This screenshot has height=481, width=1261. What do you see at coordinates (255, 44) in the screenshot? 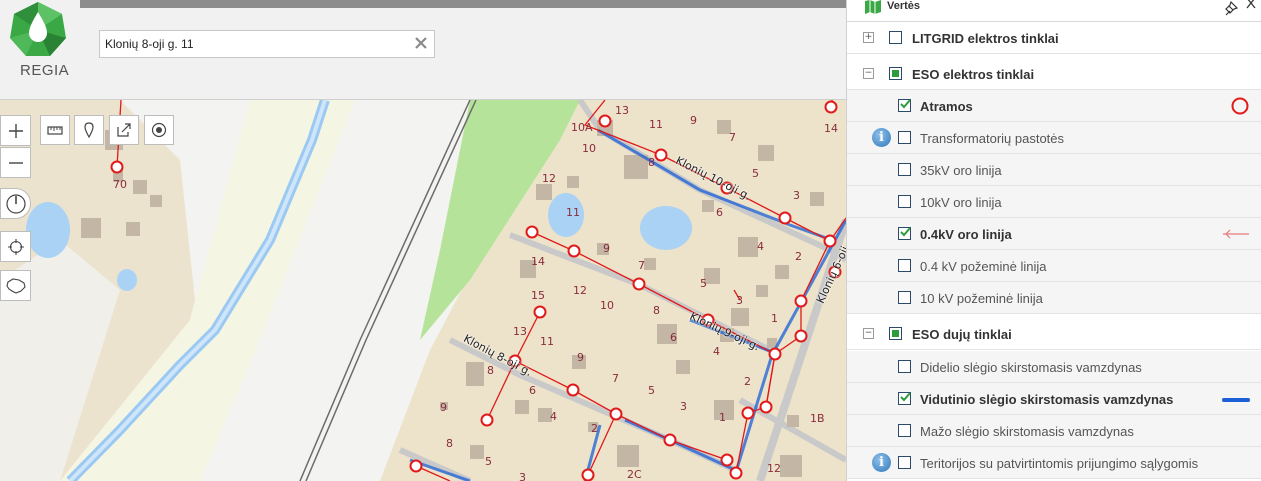
I see `address-search-input` at bounding box center [255, 44].